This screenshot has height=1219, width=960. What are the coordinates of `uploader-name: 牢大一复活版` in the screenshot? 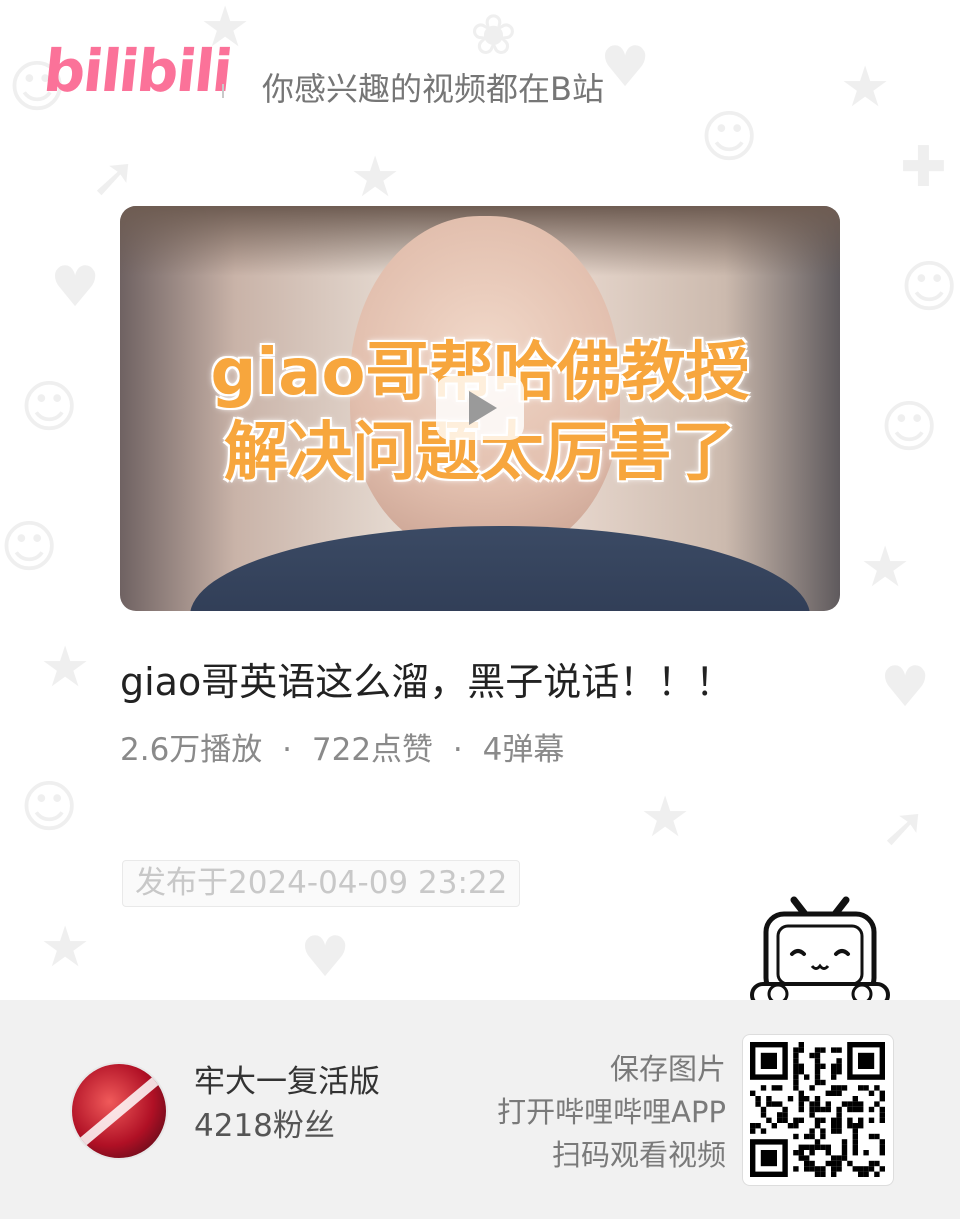 It's located at (287, 1082).